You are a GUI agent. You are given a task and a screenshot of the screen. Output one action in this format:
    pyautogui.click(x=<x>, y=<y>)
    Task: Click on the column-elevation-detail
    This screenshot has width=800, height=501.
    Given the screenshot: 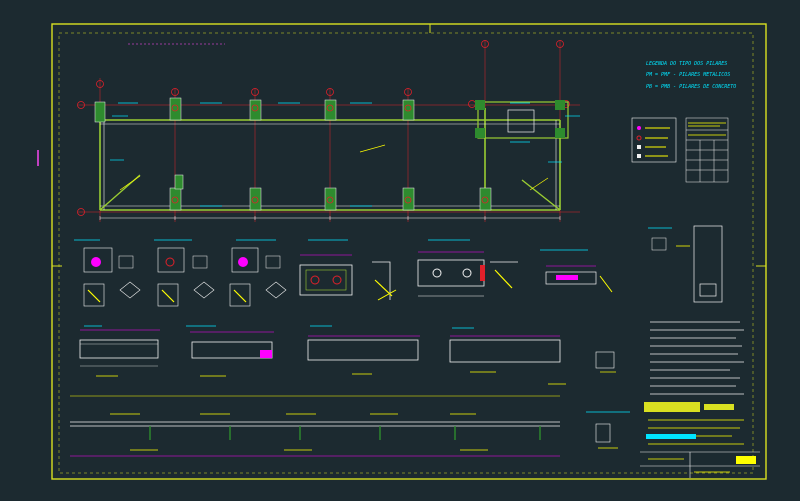 What is the action you would take?
    pyautogui.click(x=685, y=264)
    